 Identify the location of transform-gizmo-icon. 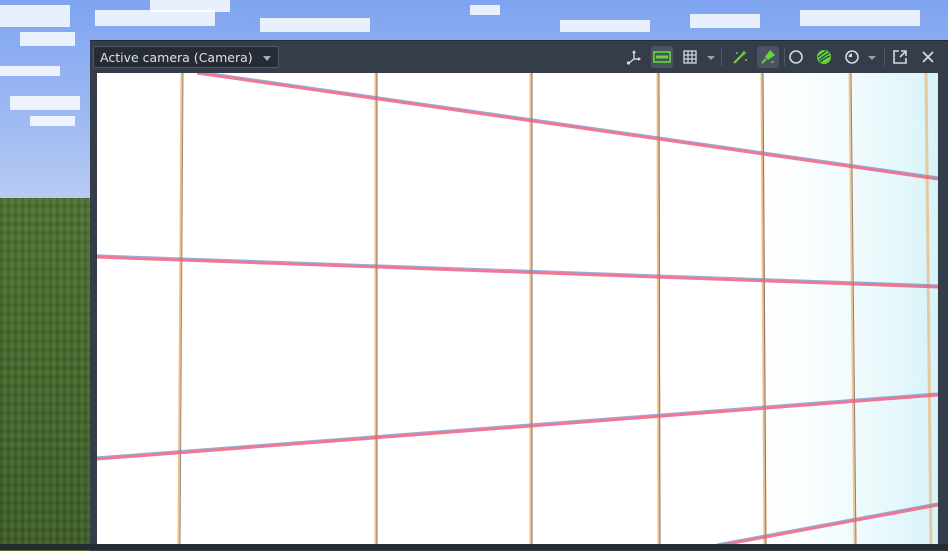
(633, 57).